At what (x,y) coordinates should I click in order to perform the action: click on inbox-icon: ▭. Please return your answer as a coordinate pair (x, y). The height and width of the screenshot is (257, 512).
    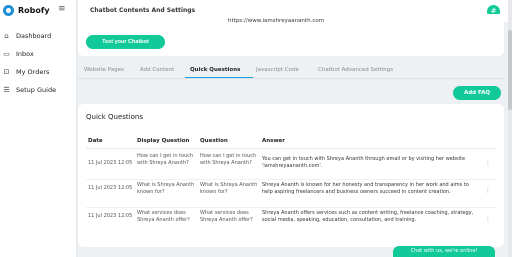
    Looking at the image, I should click on (6, 53).